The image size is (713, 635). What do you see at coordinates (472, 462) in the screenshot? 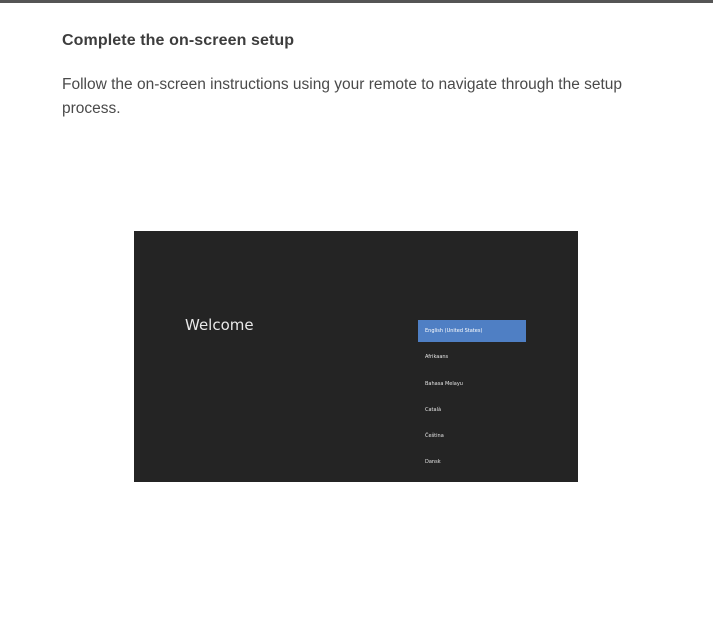
I see `language-option-dansk: Dansk` at bounding box center [472, 462].